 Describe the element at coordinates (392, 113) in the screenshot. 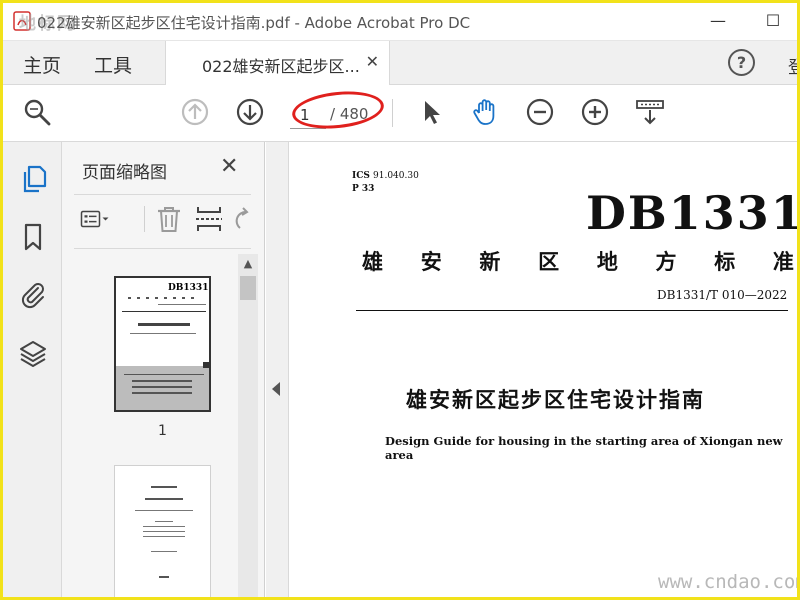

I see `toolbar-divider` at that location.